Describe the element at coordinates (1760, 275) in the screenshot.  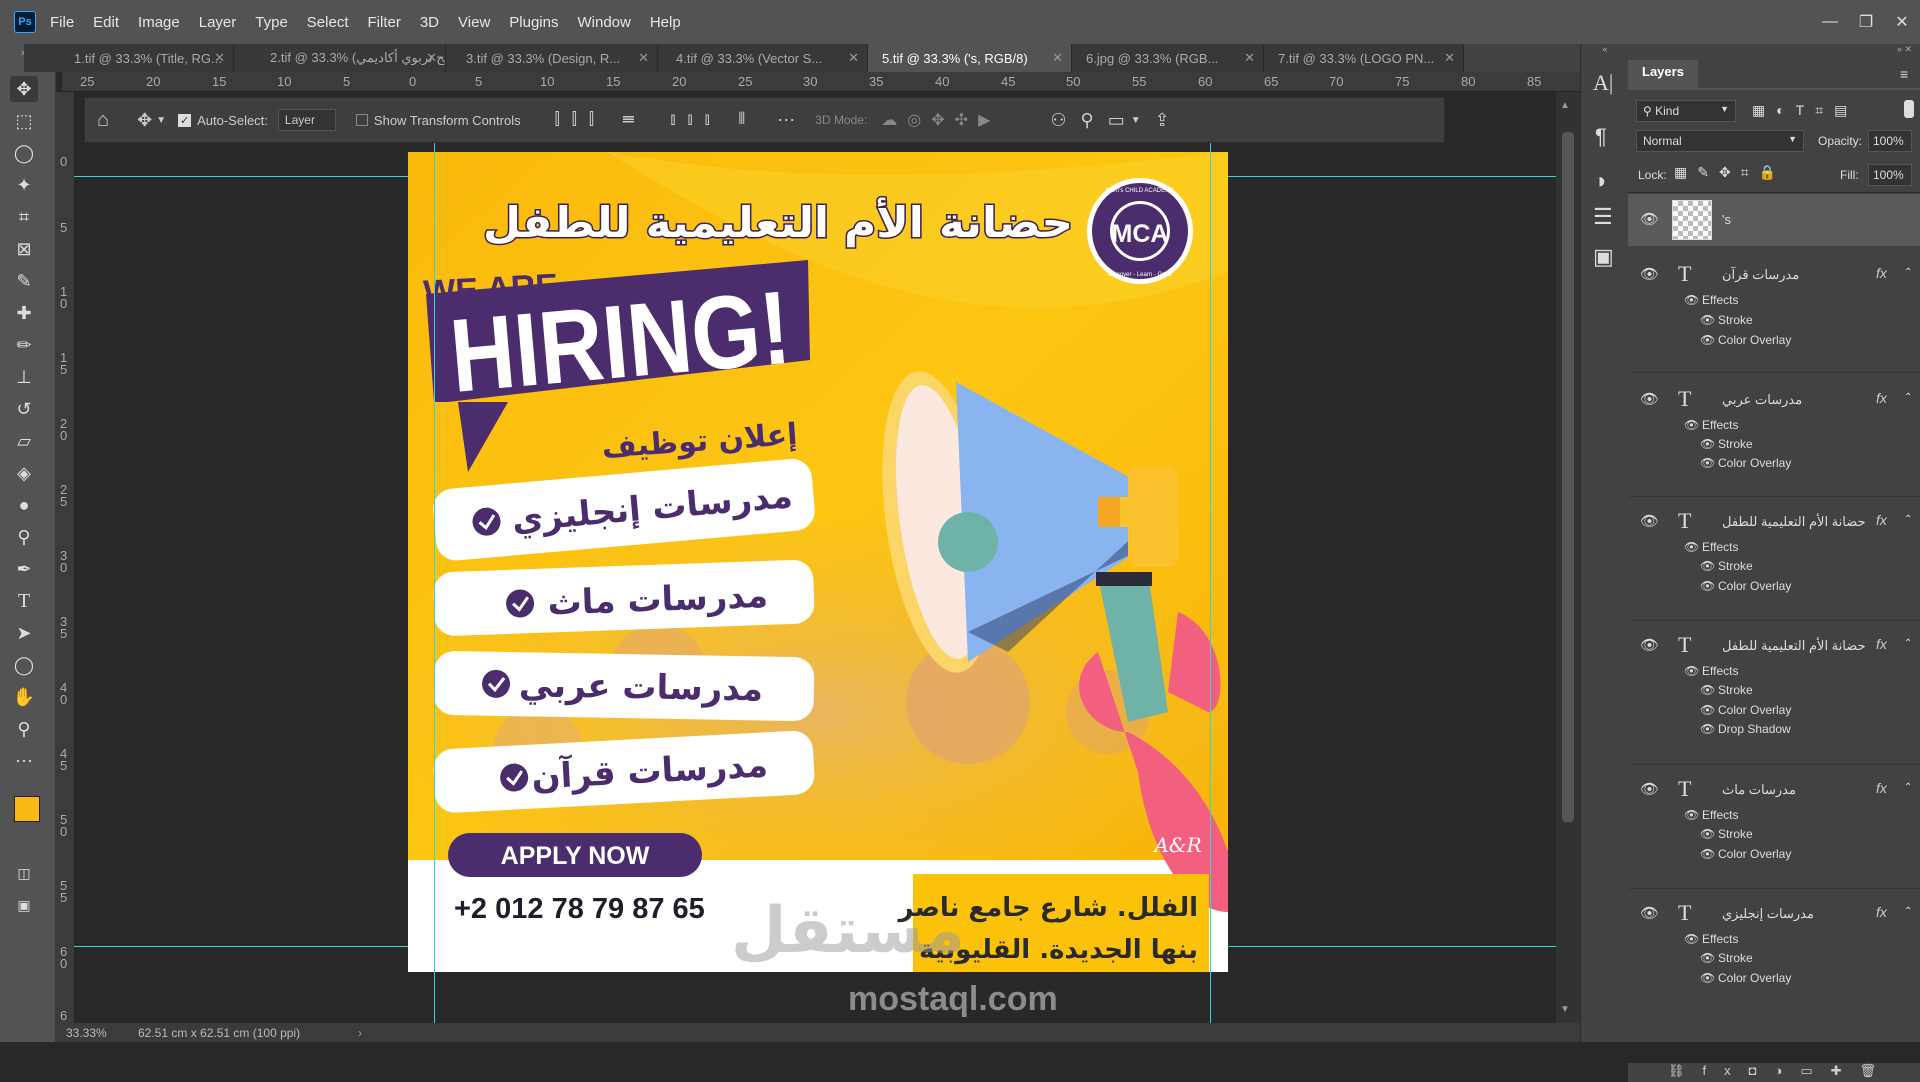
I see `layer-name: مدرسات قرآن` at that location.